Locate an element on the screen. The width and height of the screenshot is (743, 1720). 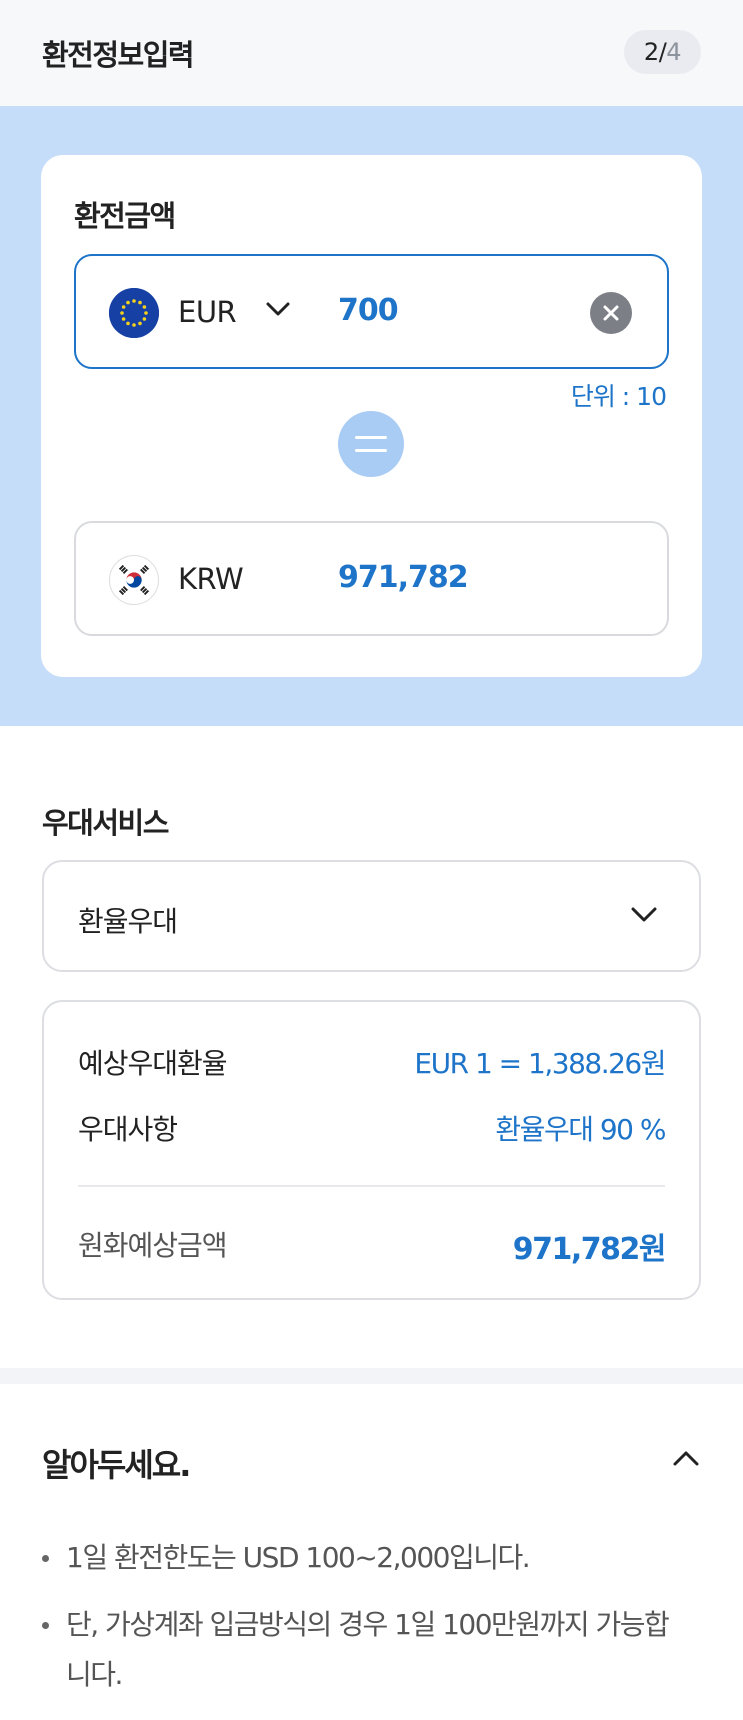
benefit-select-value: 환율우대 is located at coordinates (128, 921).